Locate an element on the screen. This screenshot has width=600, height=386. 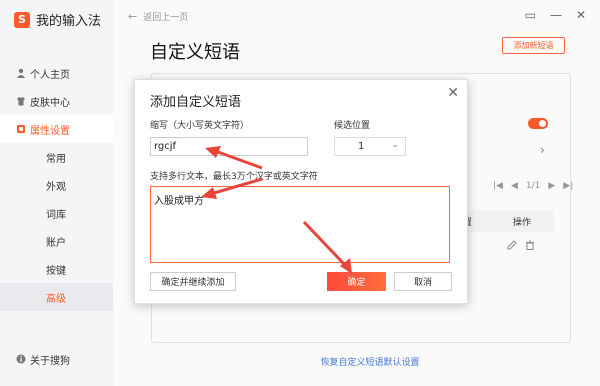
sidebar-item-settings: 属性设置 is located at coordinates (56, 129).